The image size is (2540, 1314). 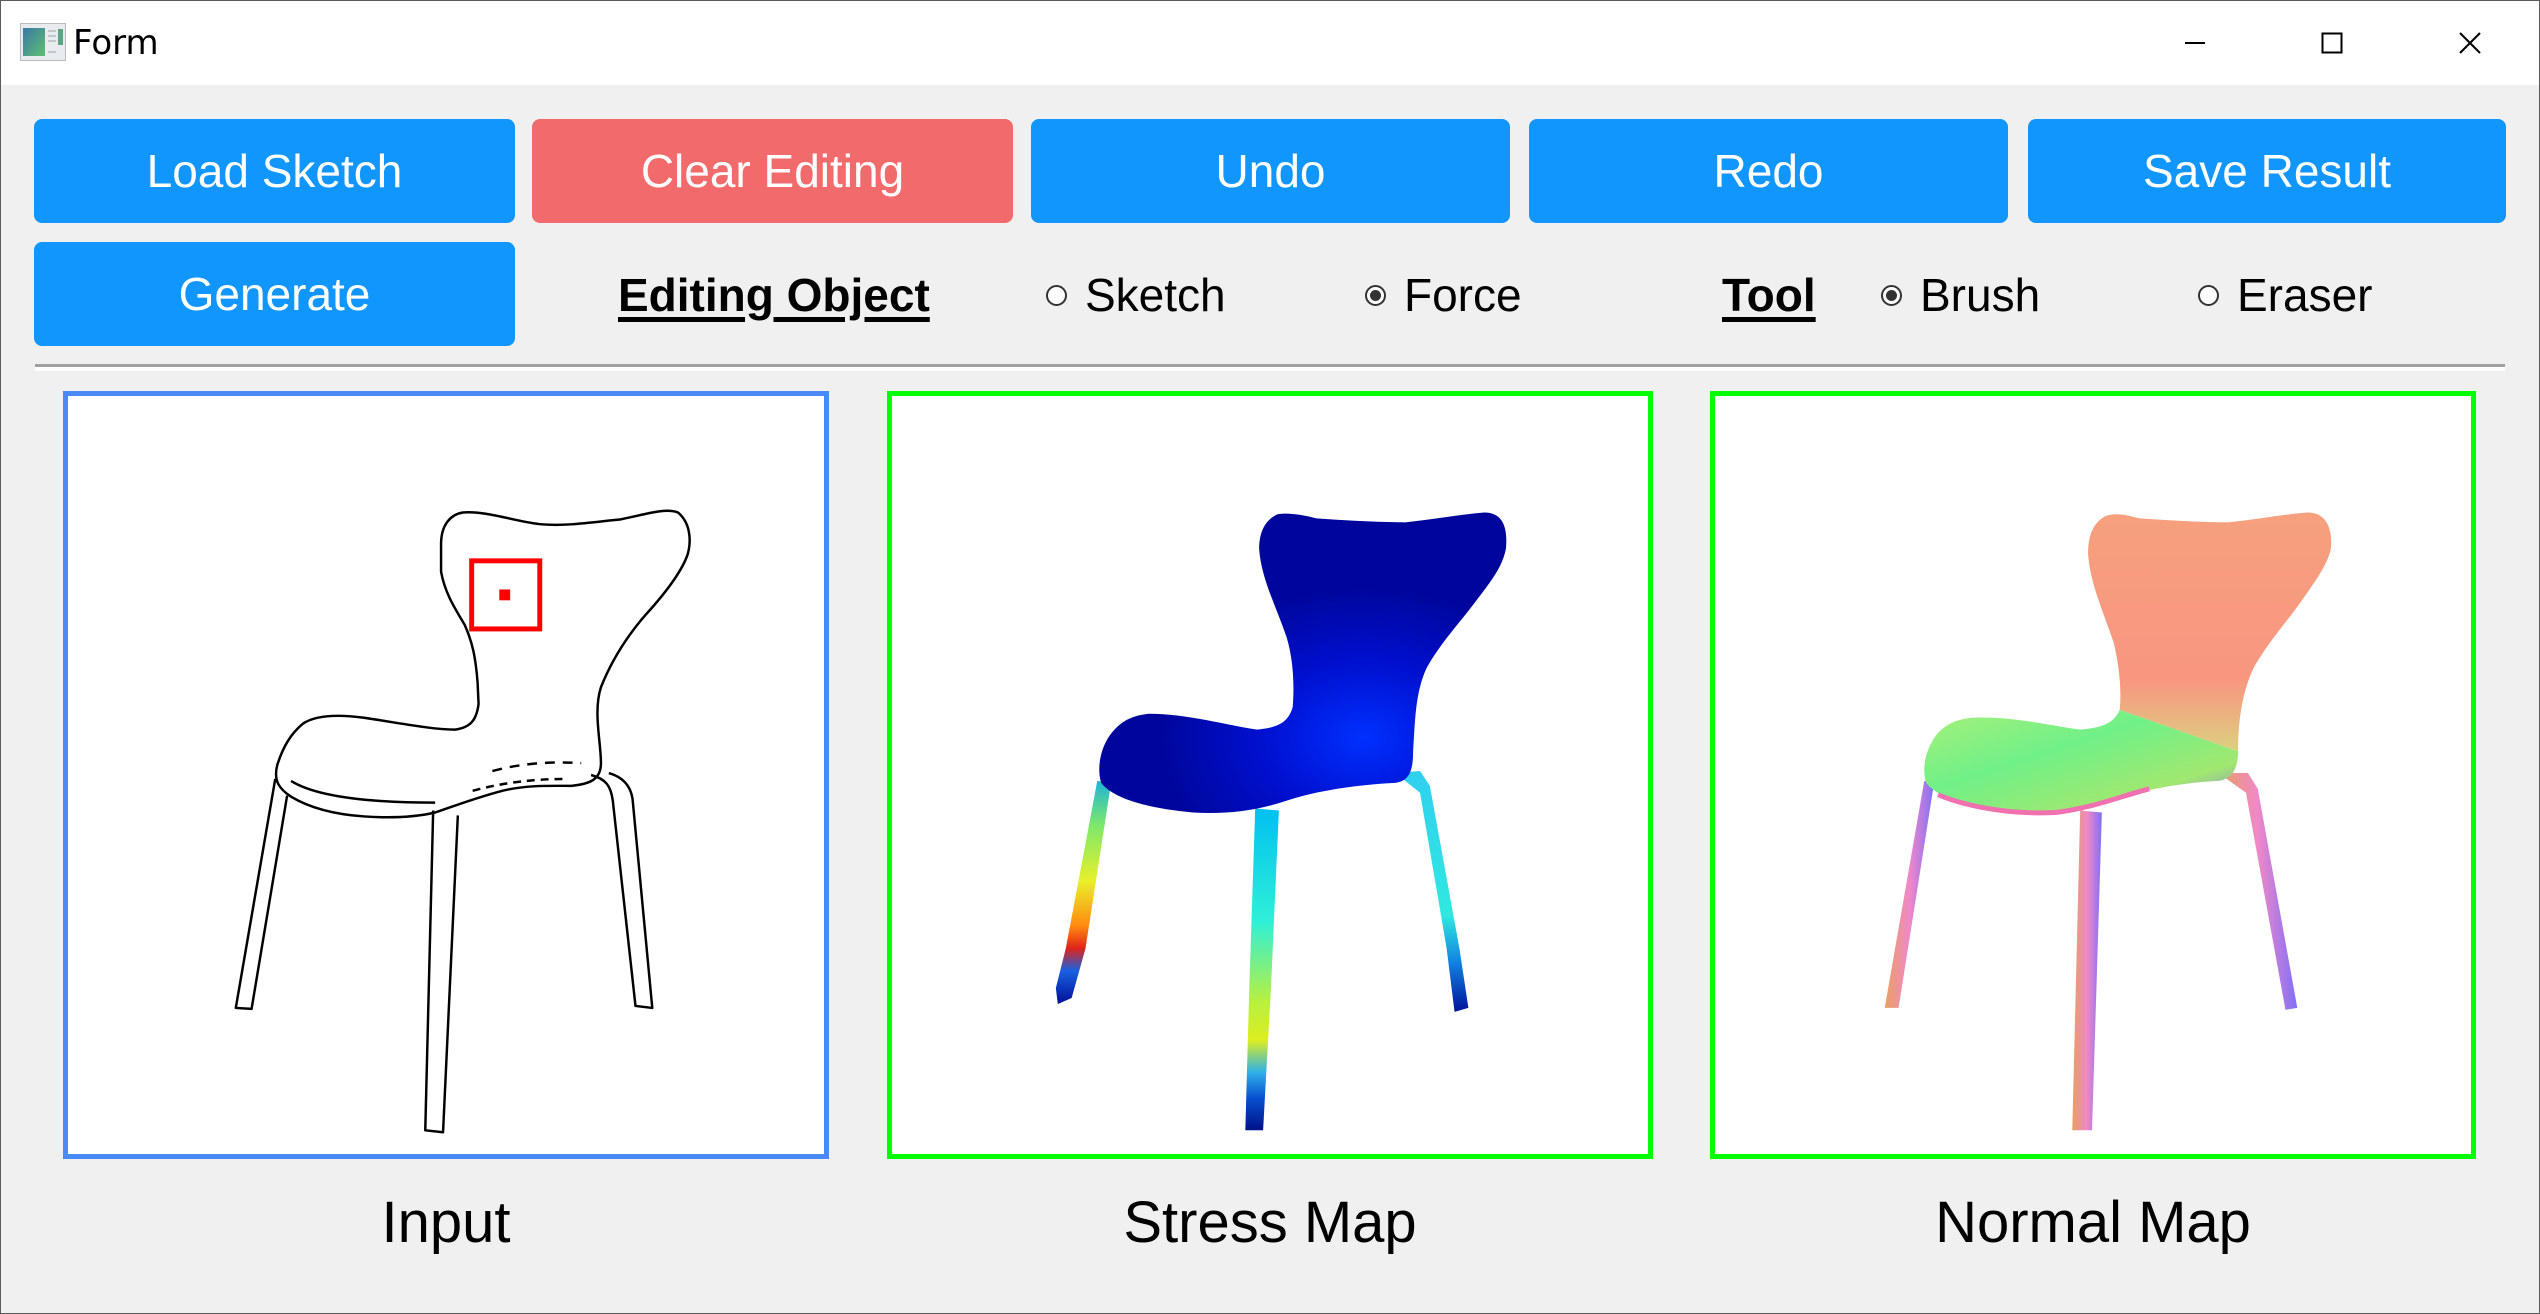 I want to click on redo-button: Redo, so click(x=1768, y=171).